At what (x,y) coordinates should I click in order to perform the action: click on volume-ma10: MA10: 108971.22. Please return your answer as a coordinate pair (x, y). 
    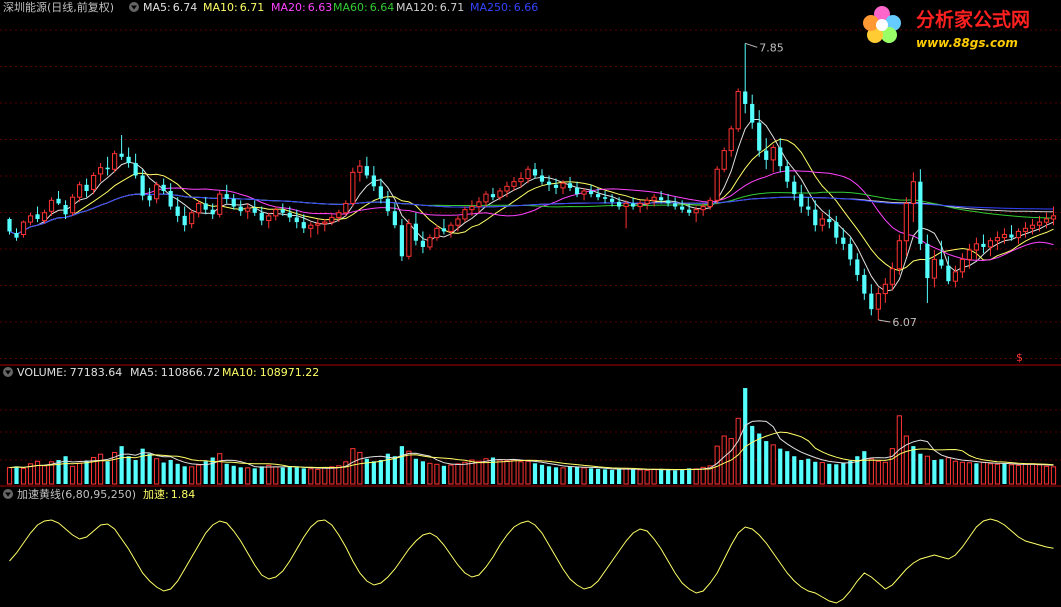
    Looking at the image, I should click on (270, 372).